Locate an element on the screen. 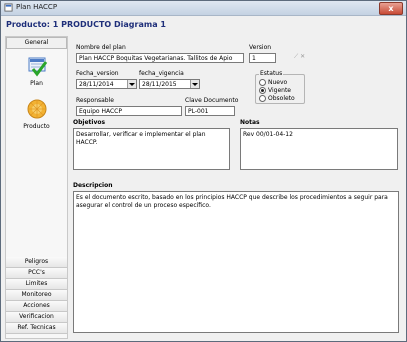 The width and height of the screenshot is (407, 342). responsable-input: Equipo HACCP is located at coordinates (129, 111).